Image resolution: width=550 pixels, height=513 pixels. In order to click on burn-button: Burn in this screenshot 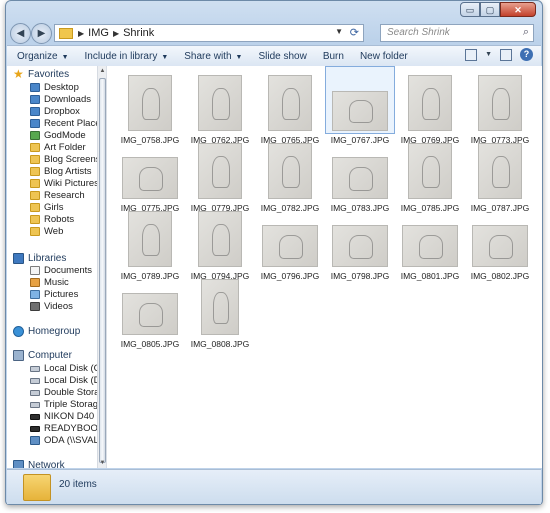, I will do `click(333, 56)`.